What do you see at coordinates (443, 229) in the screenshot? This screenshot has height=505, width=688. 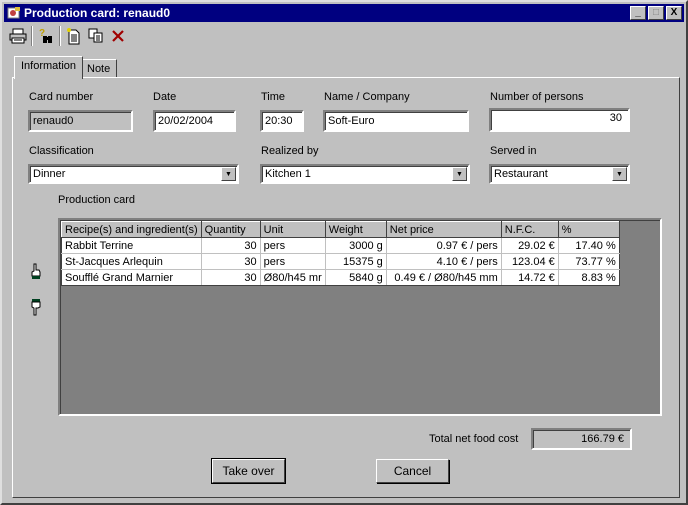 I see `column-header-net-price: Net price` at bounding box center [443, 229].